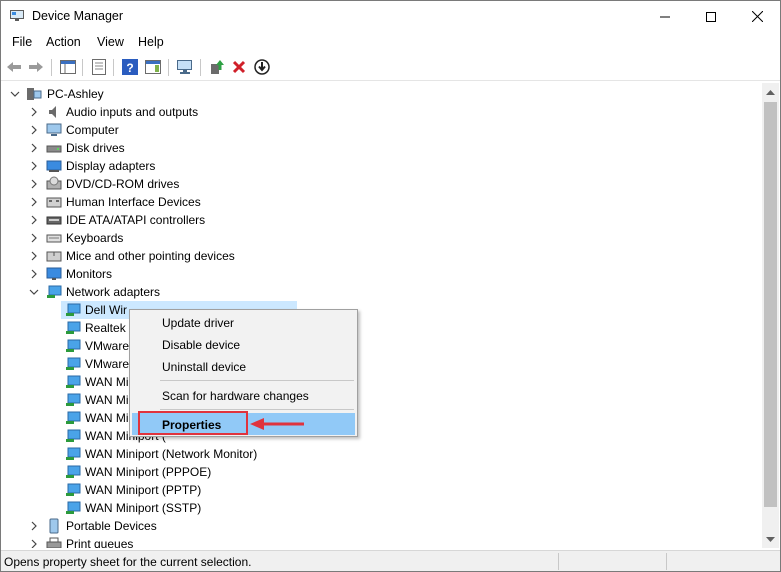  What do you see at coordinates (95, 148) in the screenshot?
I see `tree-category-label: Disk drives` at bounding box center [95, 148].